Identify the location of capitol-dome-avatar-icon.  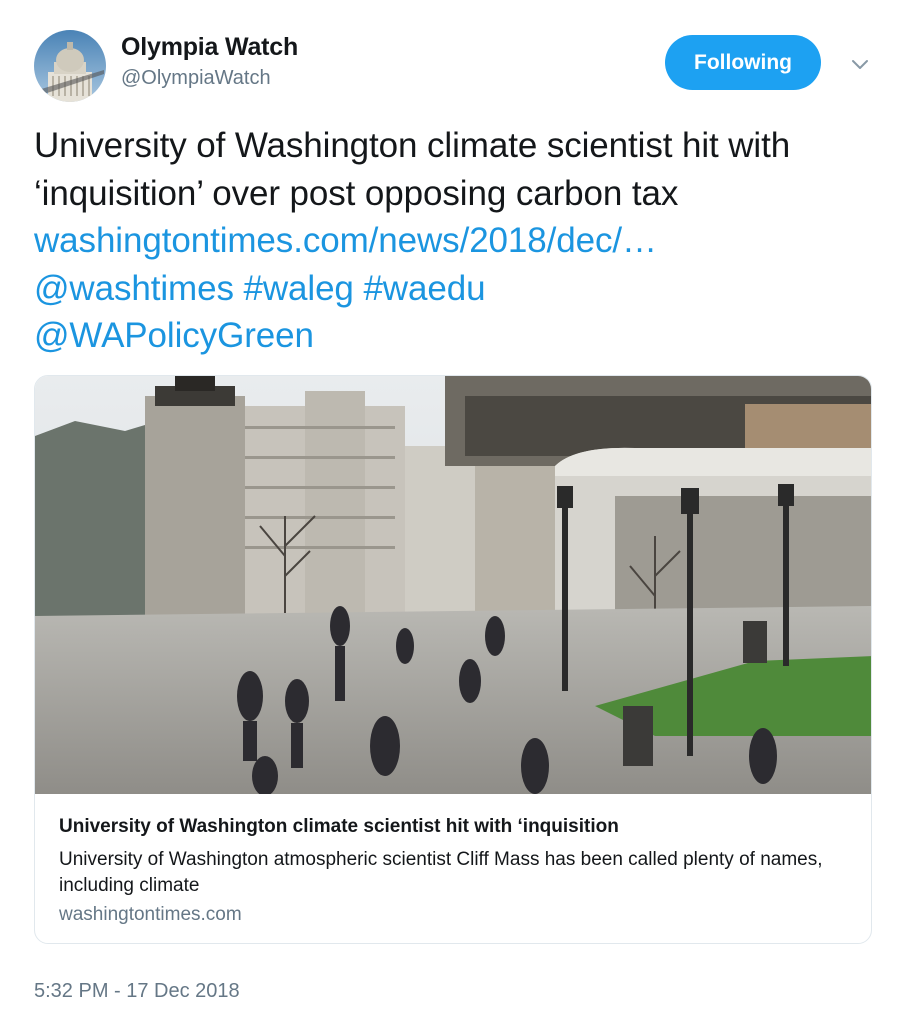
(70, 66).